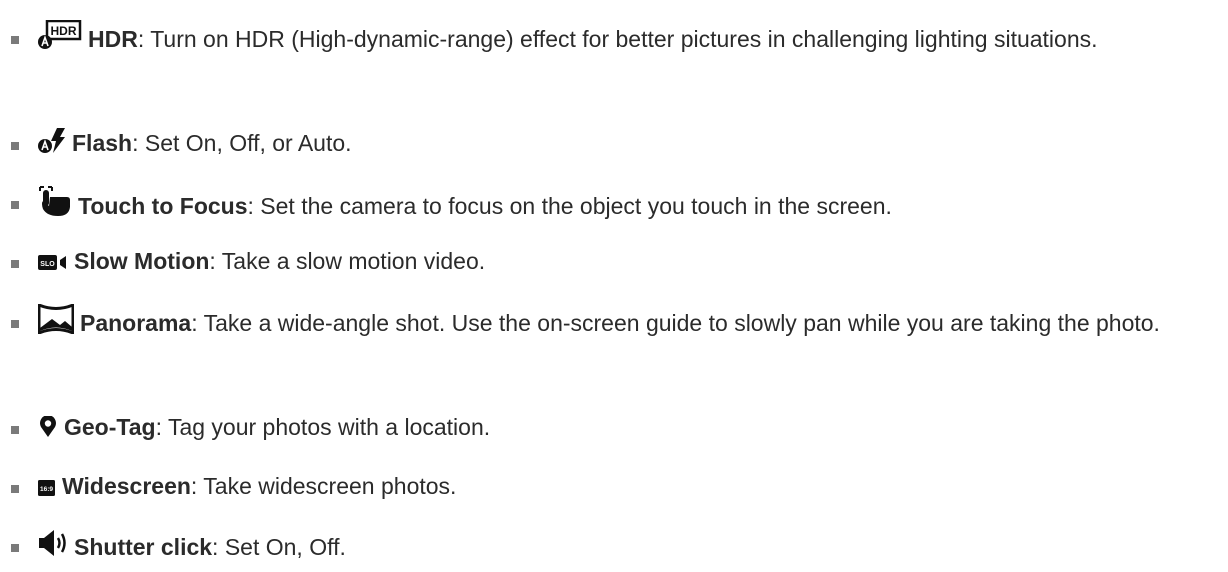 Image resolution: width=1228 pixels, height=572 pixels. I want to click on item-term: Geo-Tag, so click(110, 427).